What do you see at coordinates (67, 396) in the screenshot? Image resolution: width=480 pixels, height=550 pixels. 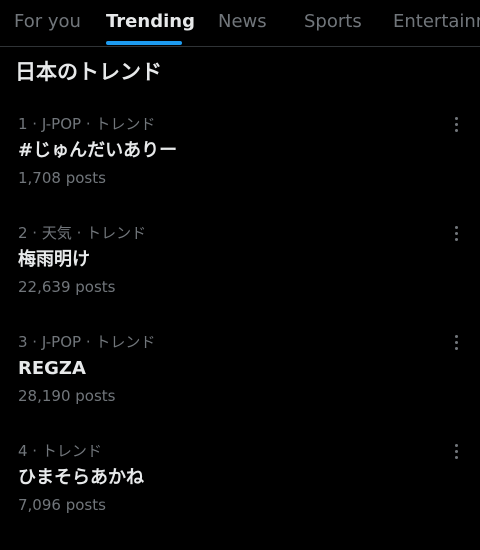 I see `trend-post-count: 28,190 posts` at bounding box center [67, 396].